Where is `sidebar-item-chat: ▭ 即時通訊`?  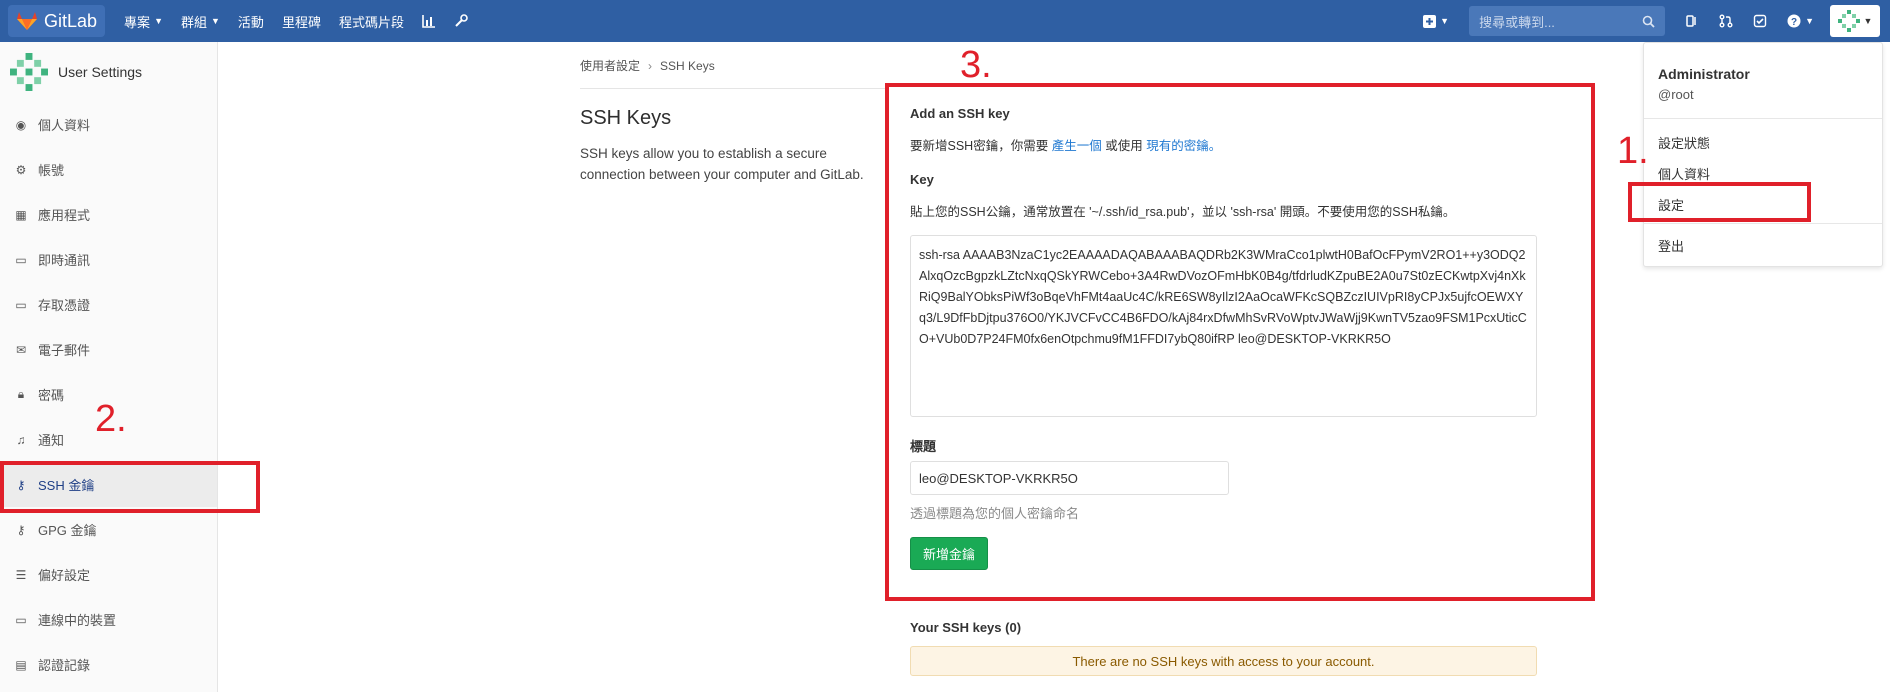
sidebar-item-chat: ▭ 即時通訊 is located at coordinates (108, 259).